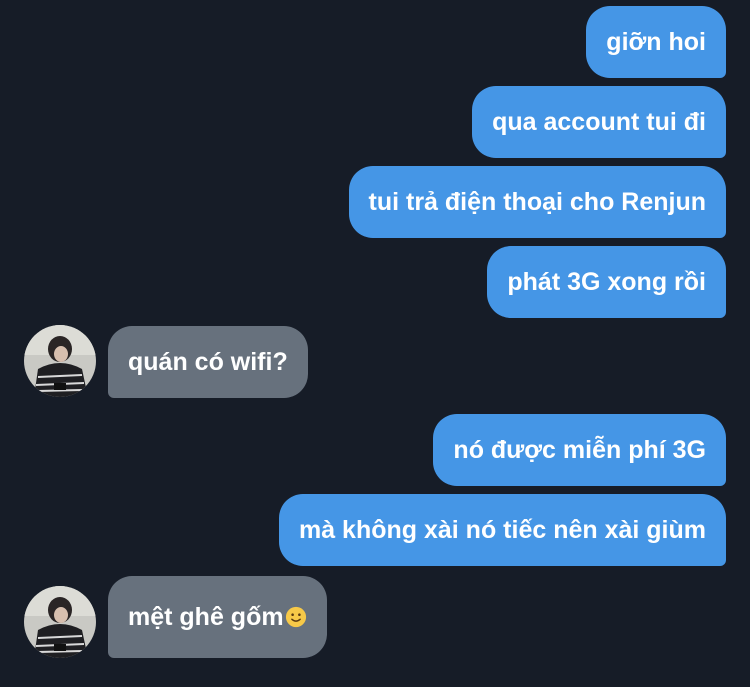 The height and width of the screenshot is (687, 750). What do you see at coordinates (606, 282) in the screenshot?
I see `message-bubble-sent: phát 3G xong rồi` at bounding box center [606, 282].